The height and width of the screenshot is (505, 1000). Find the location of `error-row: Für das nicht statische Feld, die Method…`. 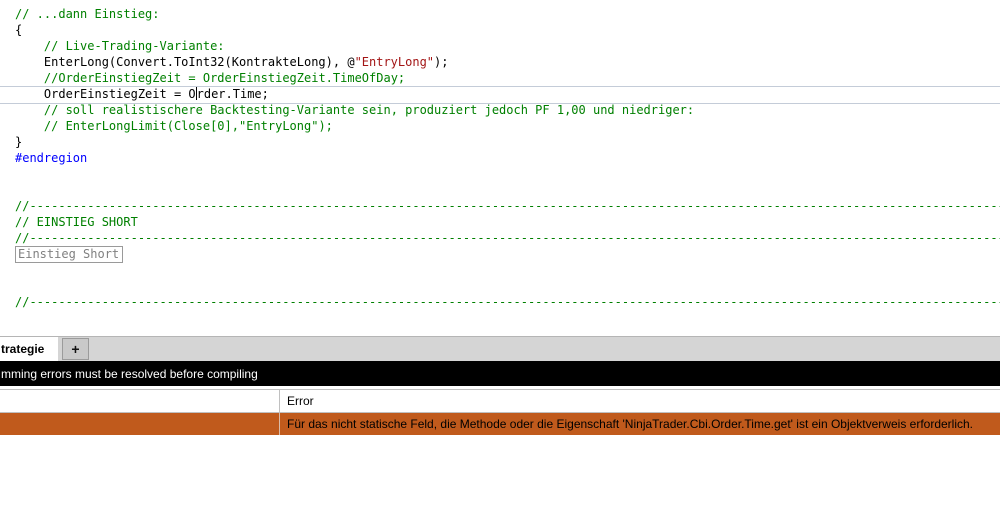

error-row: Für das nicht statische Feld, die Method… is located at coordinates (500, 424).